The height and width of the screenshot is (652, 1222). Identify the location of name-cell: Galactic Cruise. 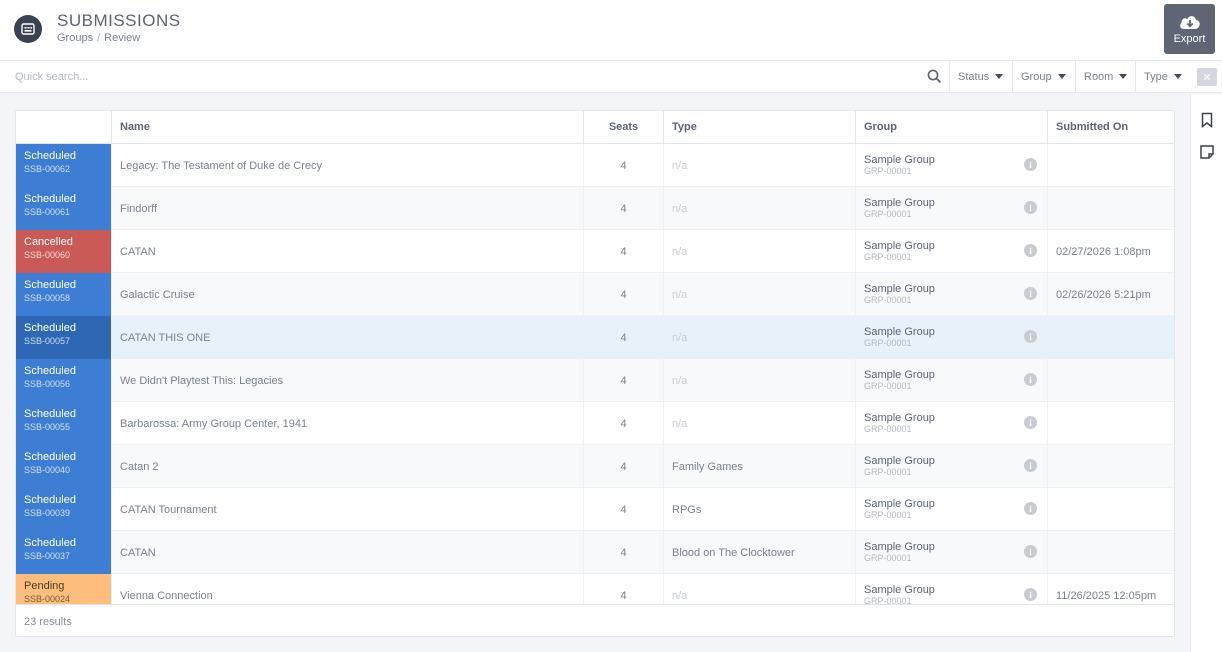
(347, 294).